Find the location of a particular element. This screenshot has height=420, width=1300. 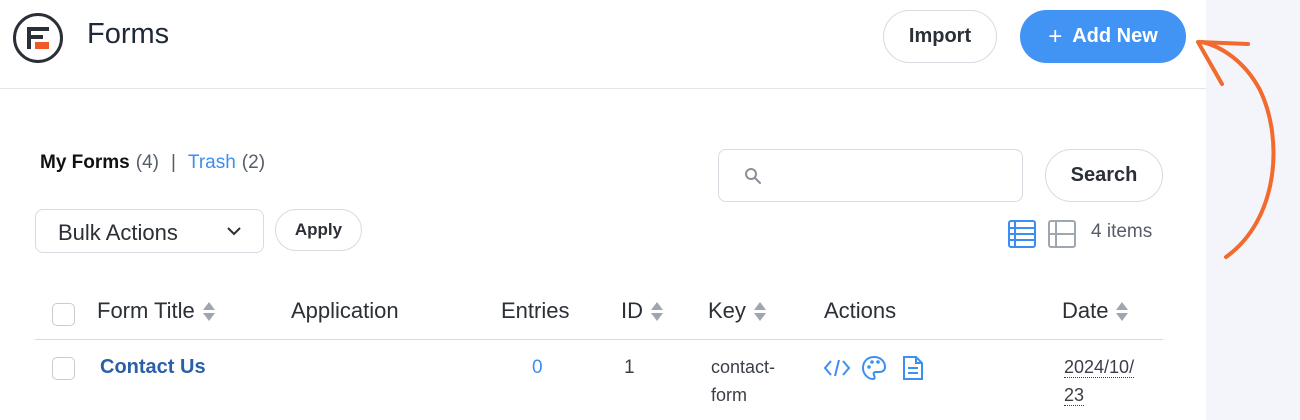

column-key-label: Key is located at coordinates (727, 310).